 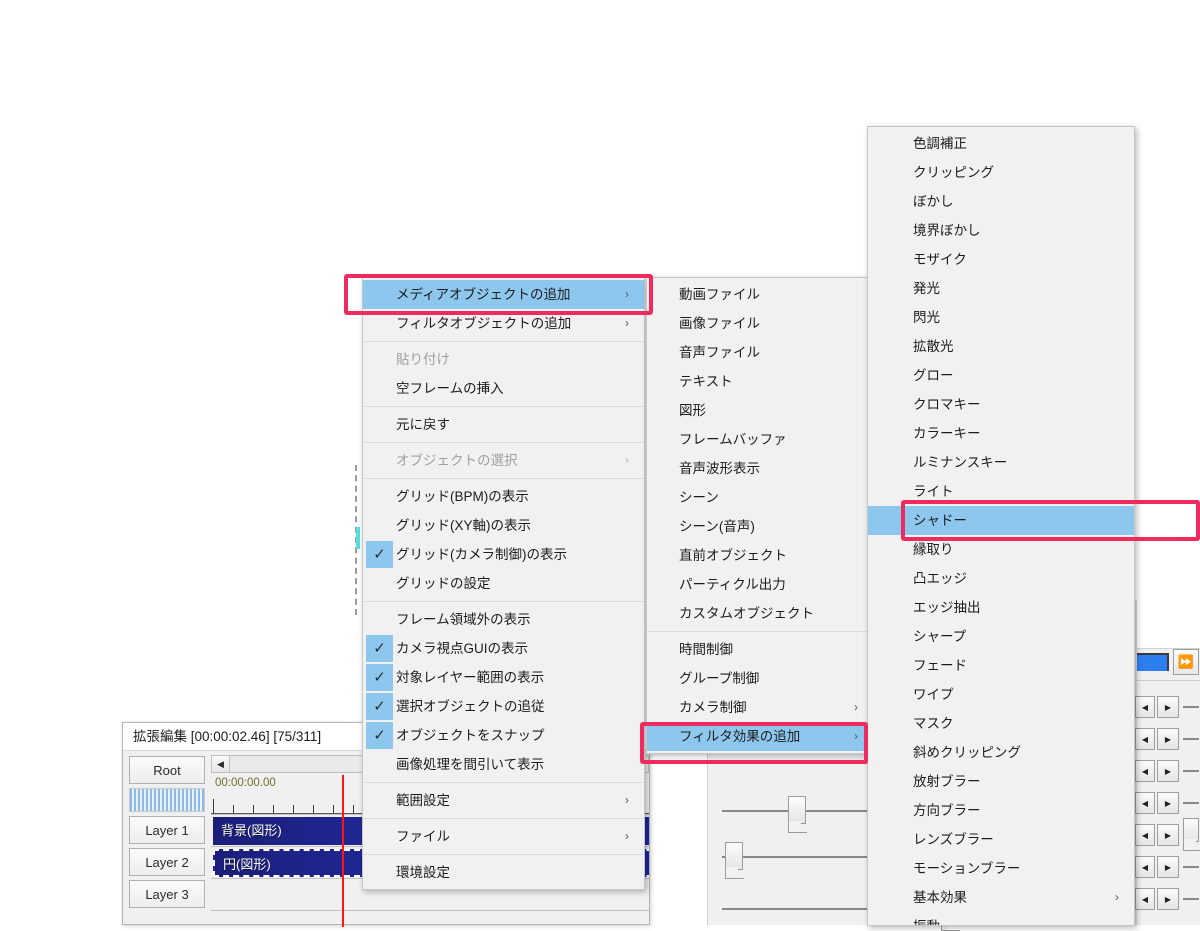 What do you see at coordinates (503, 836) in the screenshot?
I see `menu-item-ファイル: ファイル ›` at bounding box center [503, 836].